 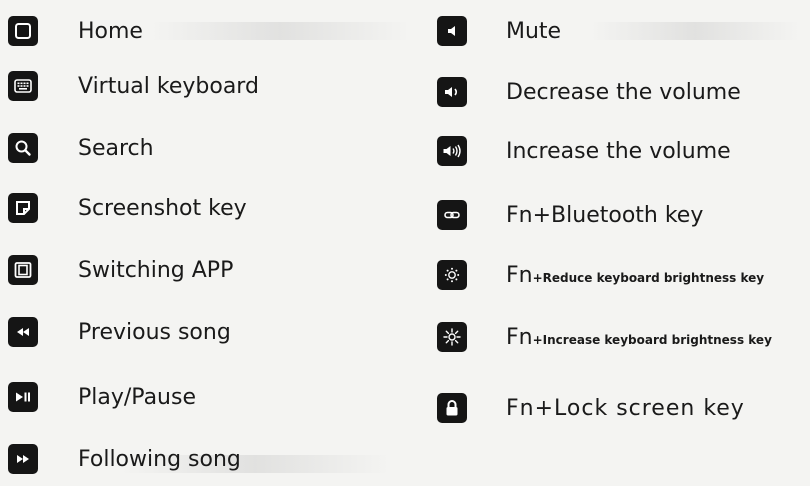 What do you see at coordinates (625, 408) in the screenshot?
I see `key-label: Fn+Lock screen key` at bounding box center [625, 408].